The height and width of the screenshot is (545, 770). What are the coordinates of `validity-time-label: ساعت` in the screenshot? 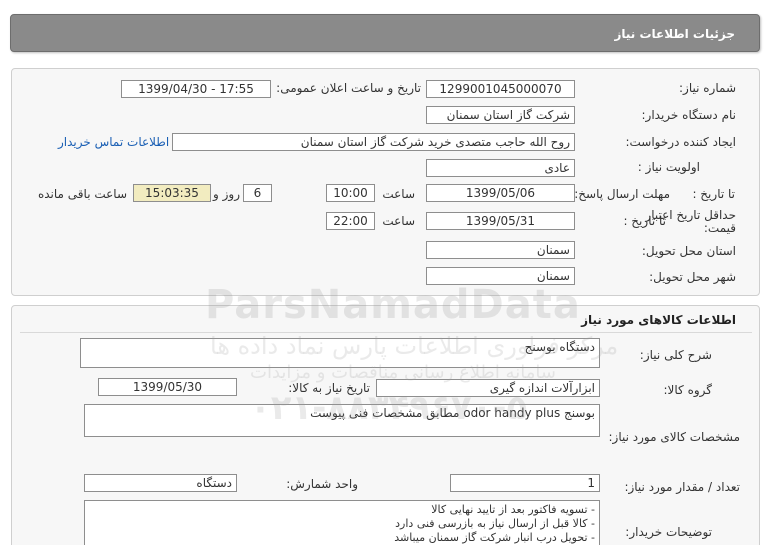 It's located at (398, 221).